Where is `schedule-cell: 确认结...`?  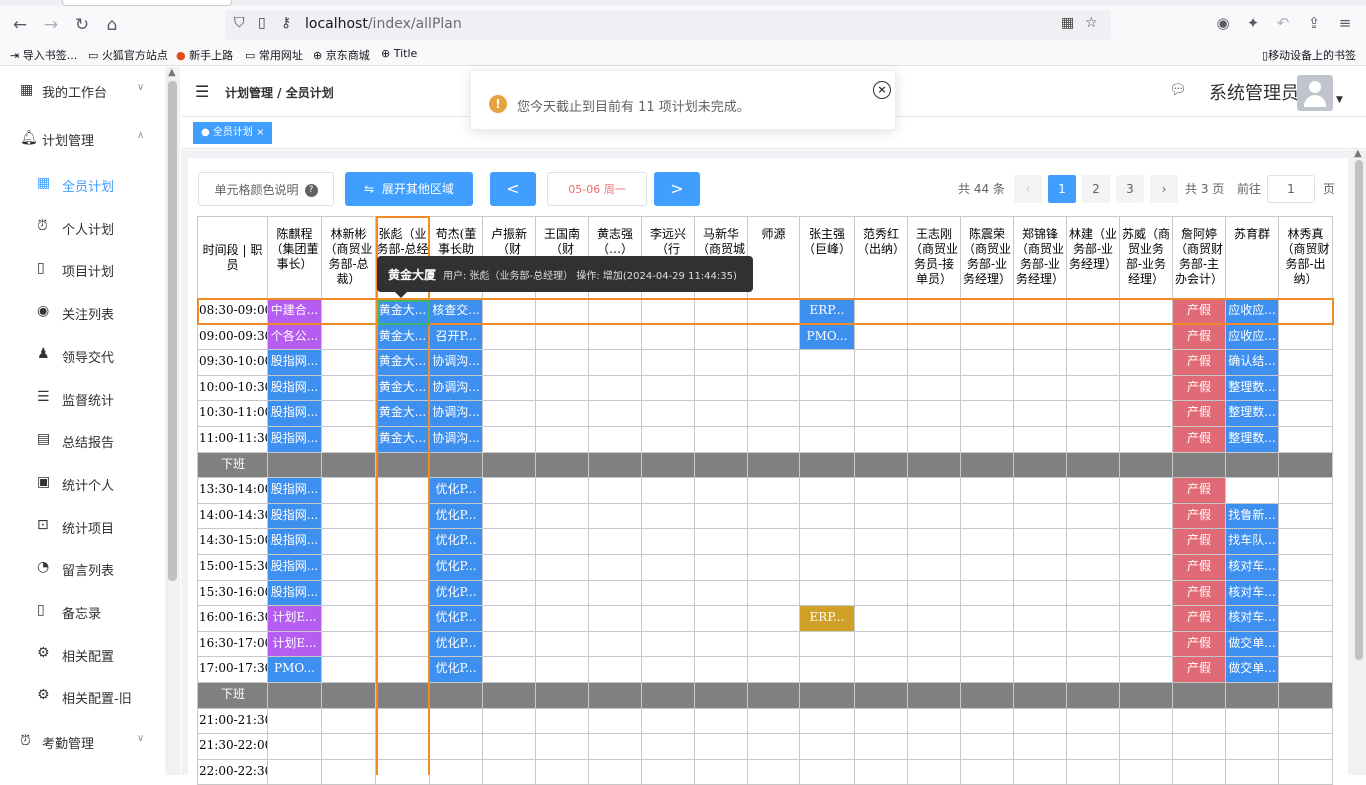 schedule-cell: 确认结... is located at coordinates (1252, 362).